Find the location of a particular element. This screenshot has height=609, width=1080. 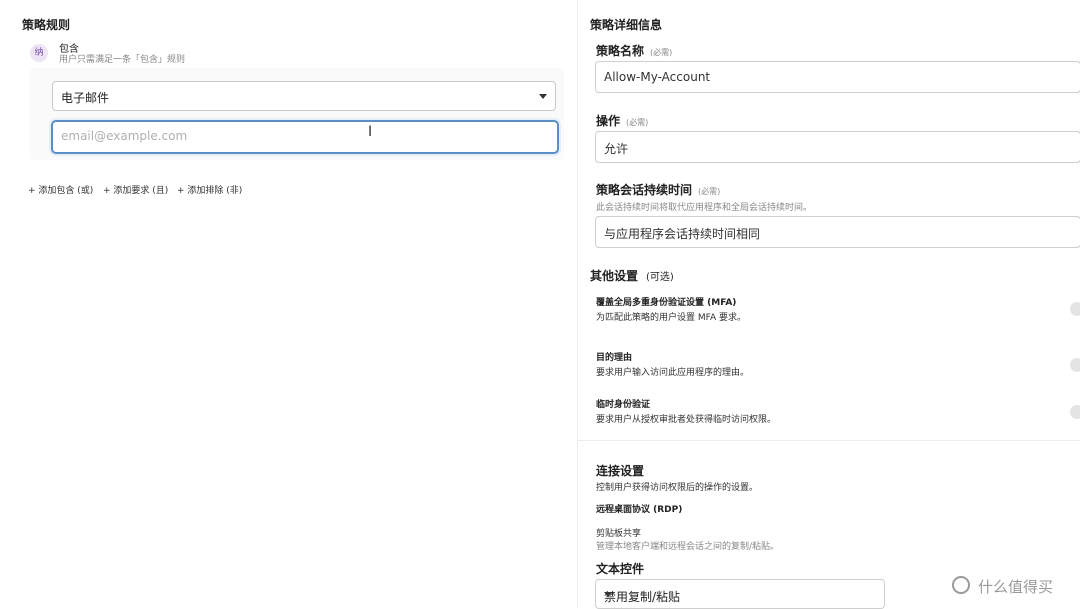

email-input-wrapper is located at coordinates (305, 137).